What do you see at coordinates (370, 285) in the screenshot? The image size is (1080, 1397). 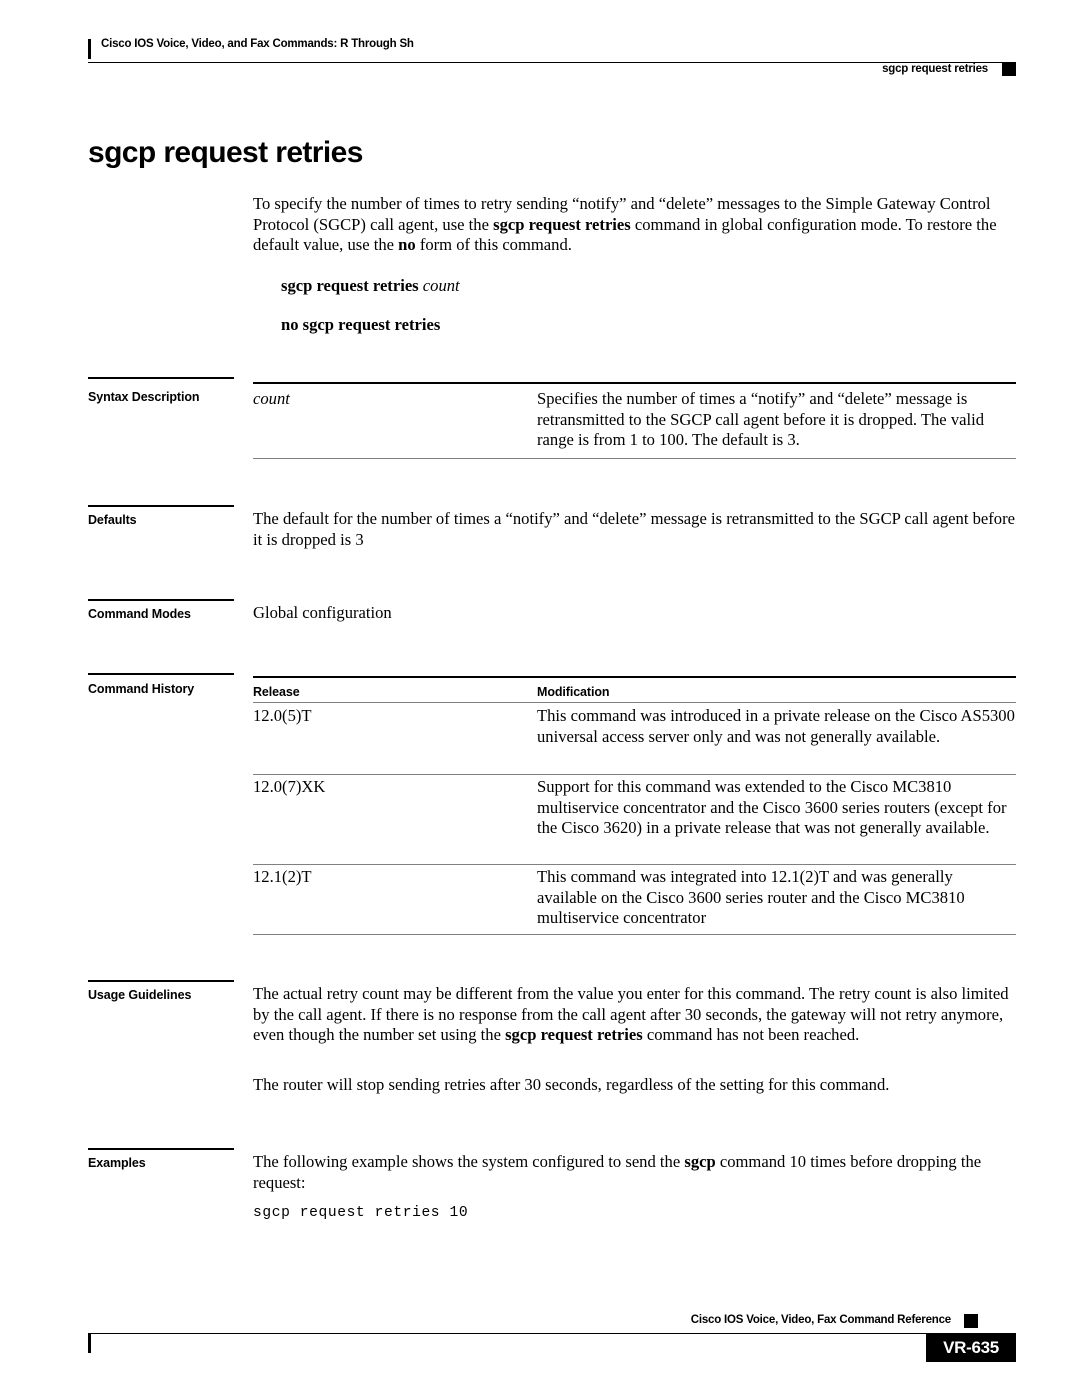 I see `syntax-command-line: sgcp request retries count` at bounding box center [370, 285].